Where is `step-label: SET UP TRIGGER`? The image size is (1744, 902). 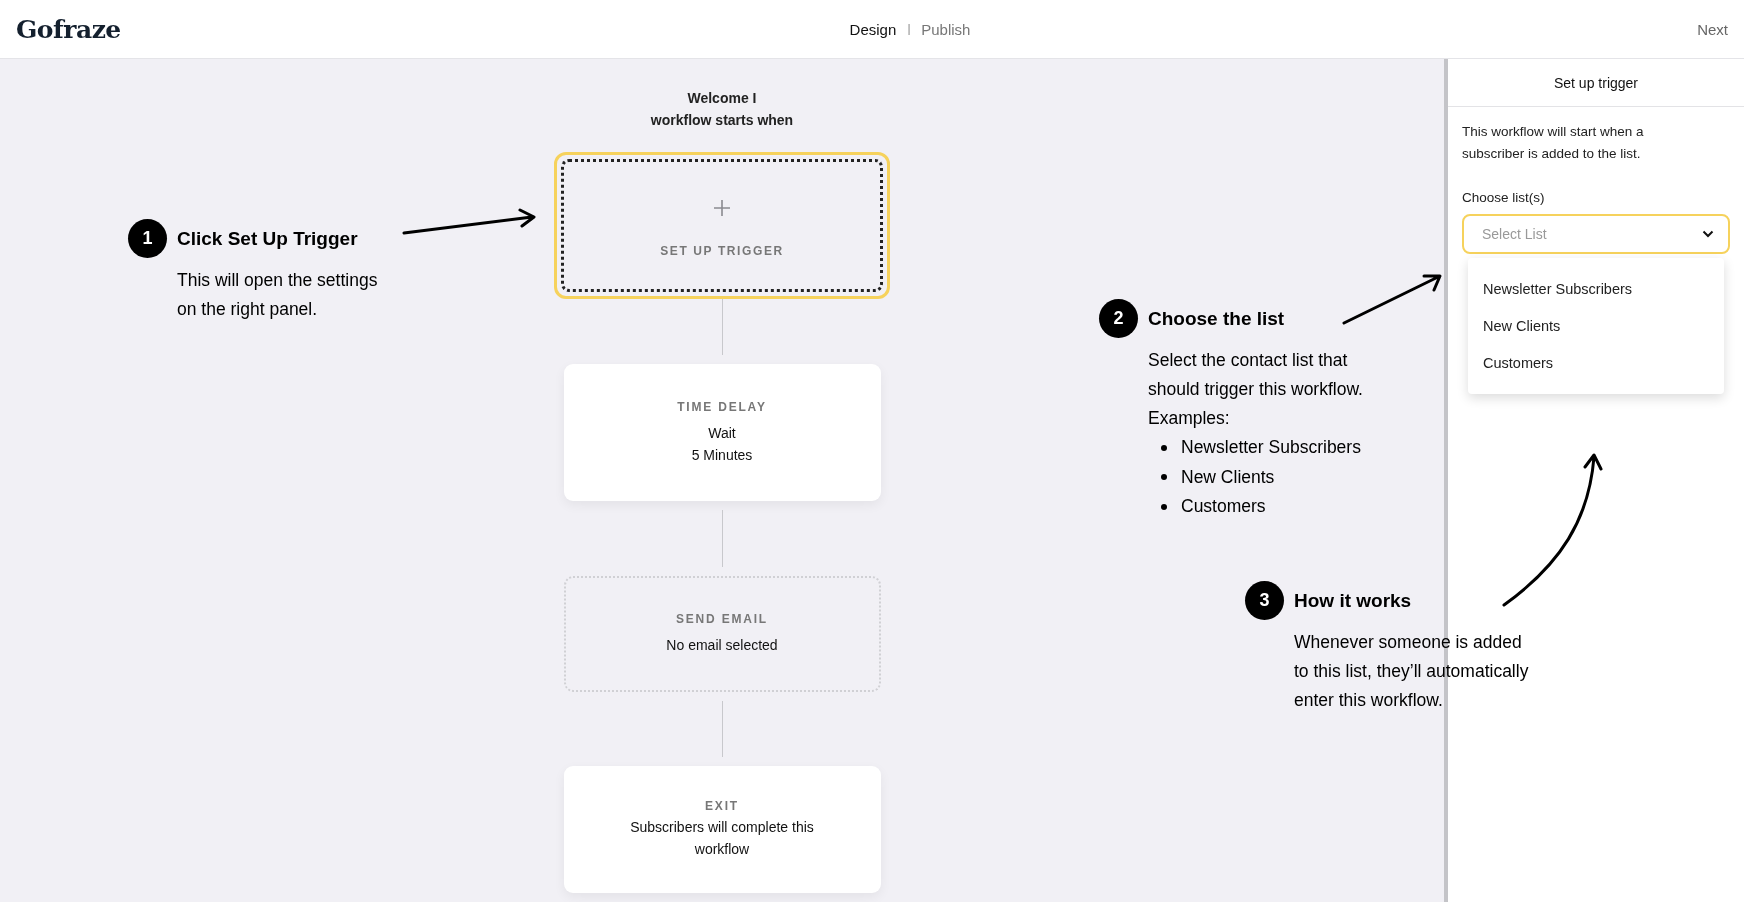 step-label: SET UP TRIGGER is located at coordinates (722, 250).